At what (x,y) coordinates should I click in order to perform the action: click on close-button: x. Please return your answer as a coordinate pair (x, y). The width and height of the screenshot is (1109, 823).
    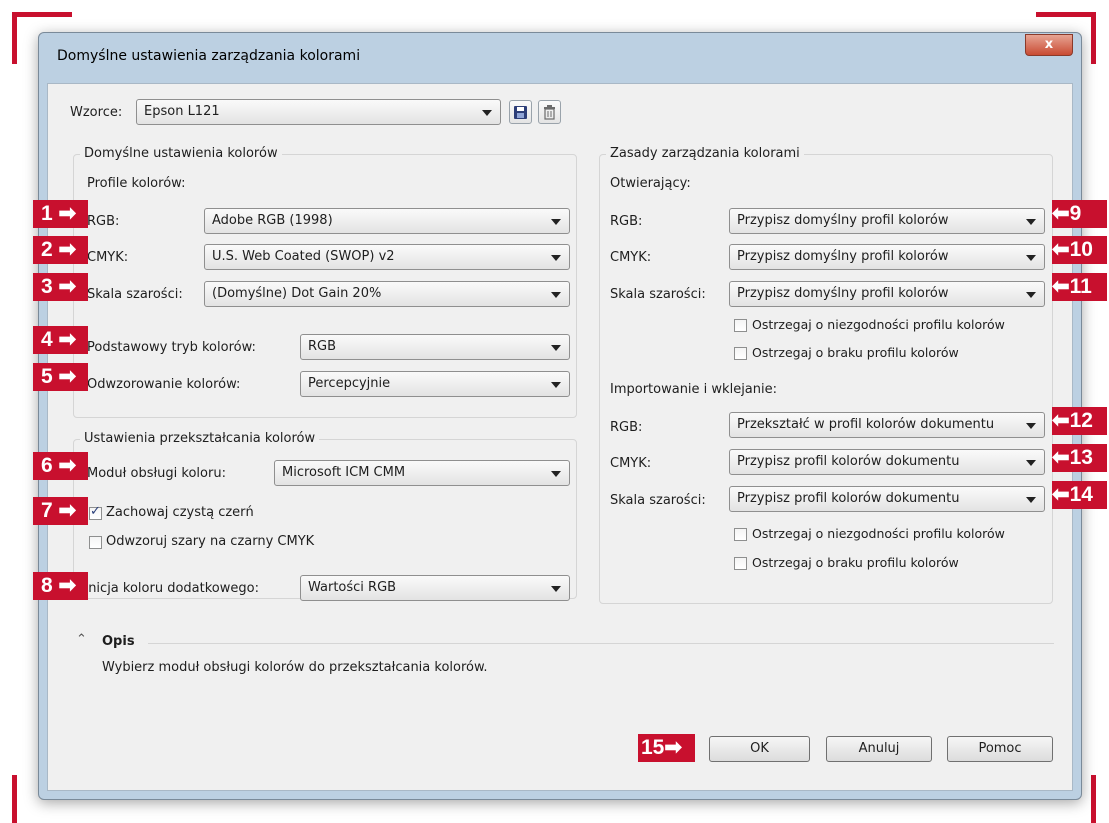
    Looking at the image, I should click on (1049, 45).